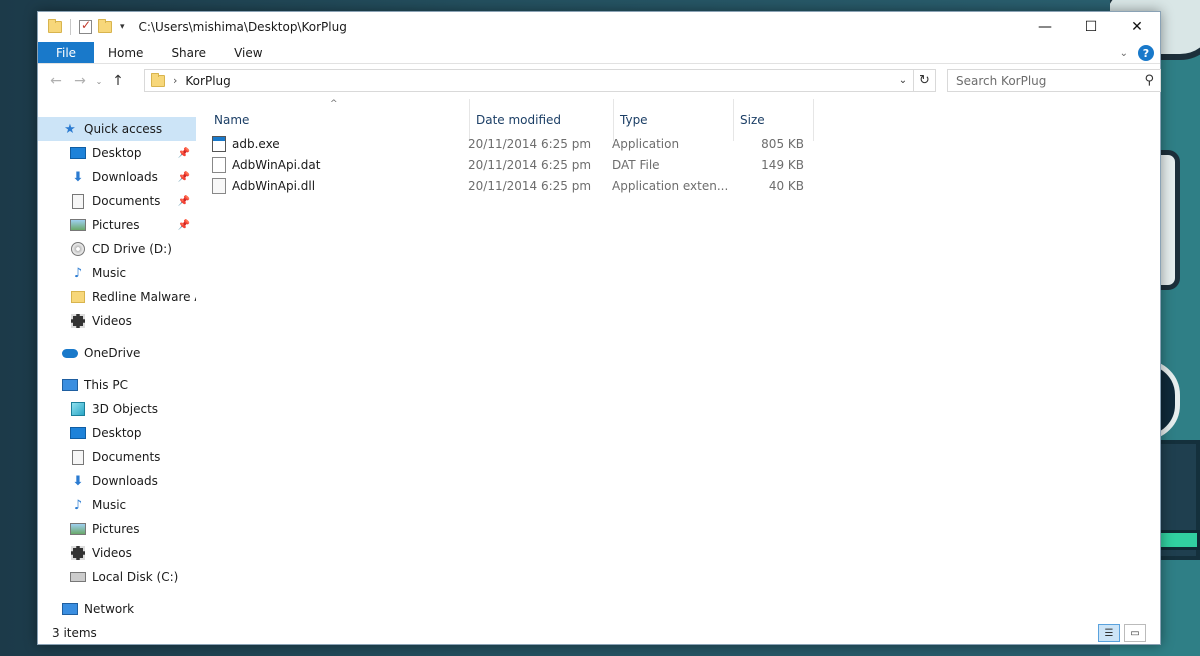 The width and height of the screenshot is (1200, 656). Describe the element at coordinates (132, 249) in the screenshot. I see `sidebar-item-label: CD Drive (D:)` at that location.